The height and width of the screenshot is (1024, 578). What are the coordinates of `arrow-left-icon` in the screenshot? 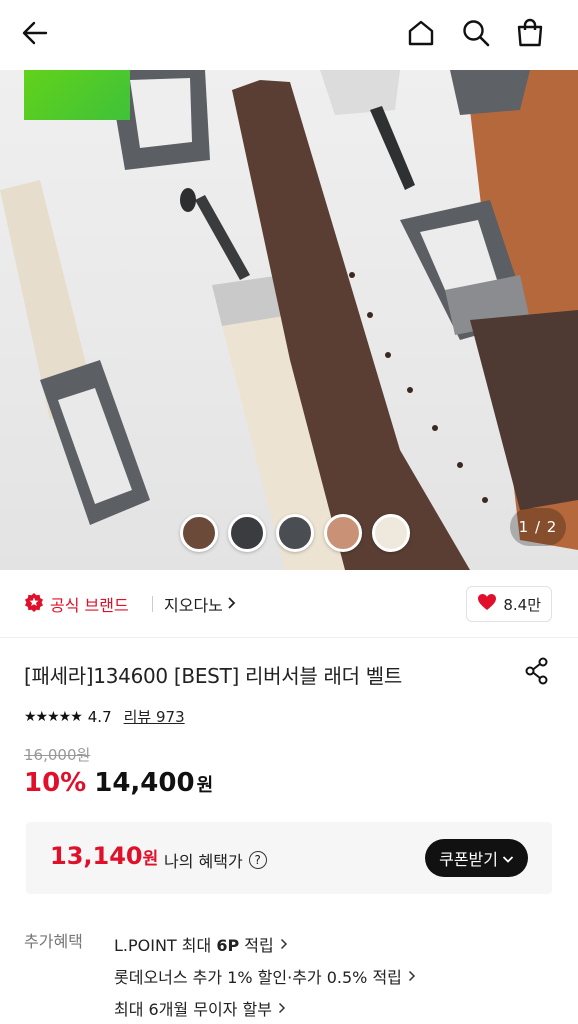 It's located at (35, 33).